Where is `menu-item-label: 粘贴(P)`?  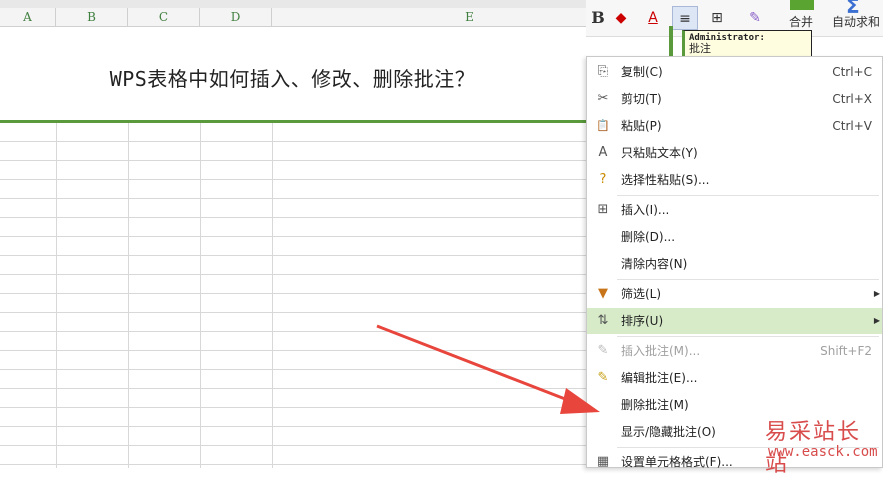
menu-item-label: 粘贴(P) is located at coordinates (641, 126).